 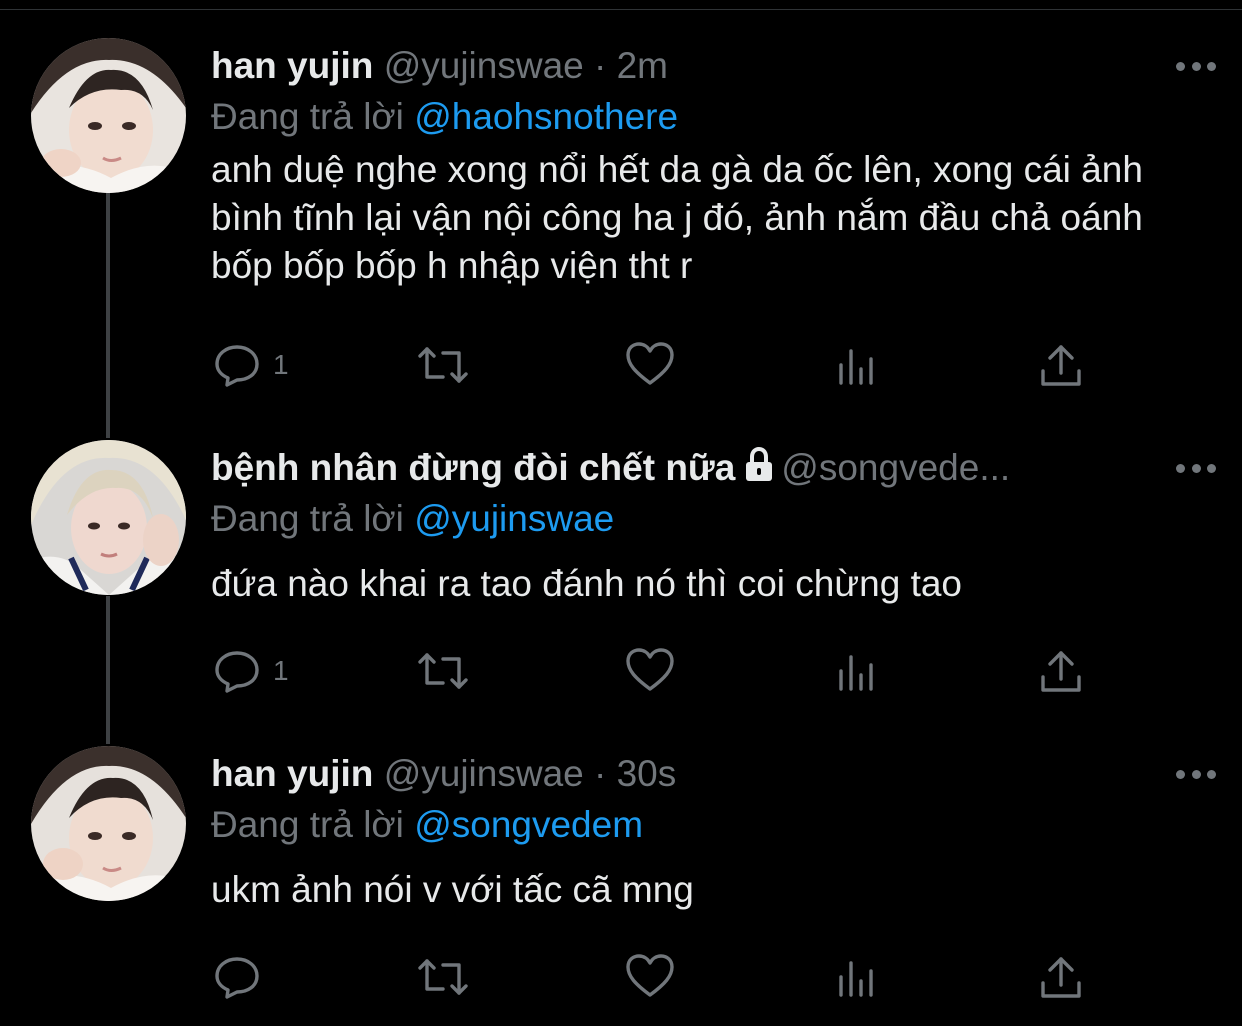 What do you see at coordinates (759, 464) in the screenshot?
I see `lock-icon` at bounding box center [759, 464].